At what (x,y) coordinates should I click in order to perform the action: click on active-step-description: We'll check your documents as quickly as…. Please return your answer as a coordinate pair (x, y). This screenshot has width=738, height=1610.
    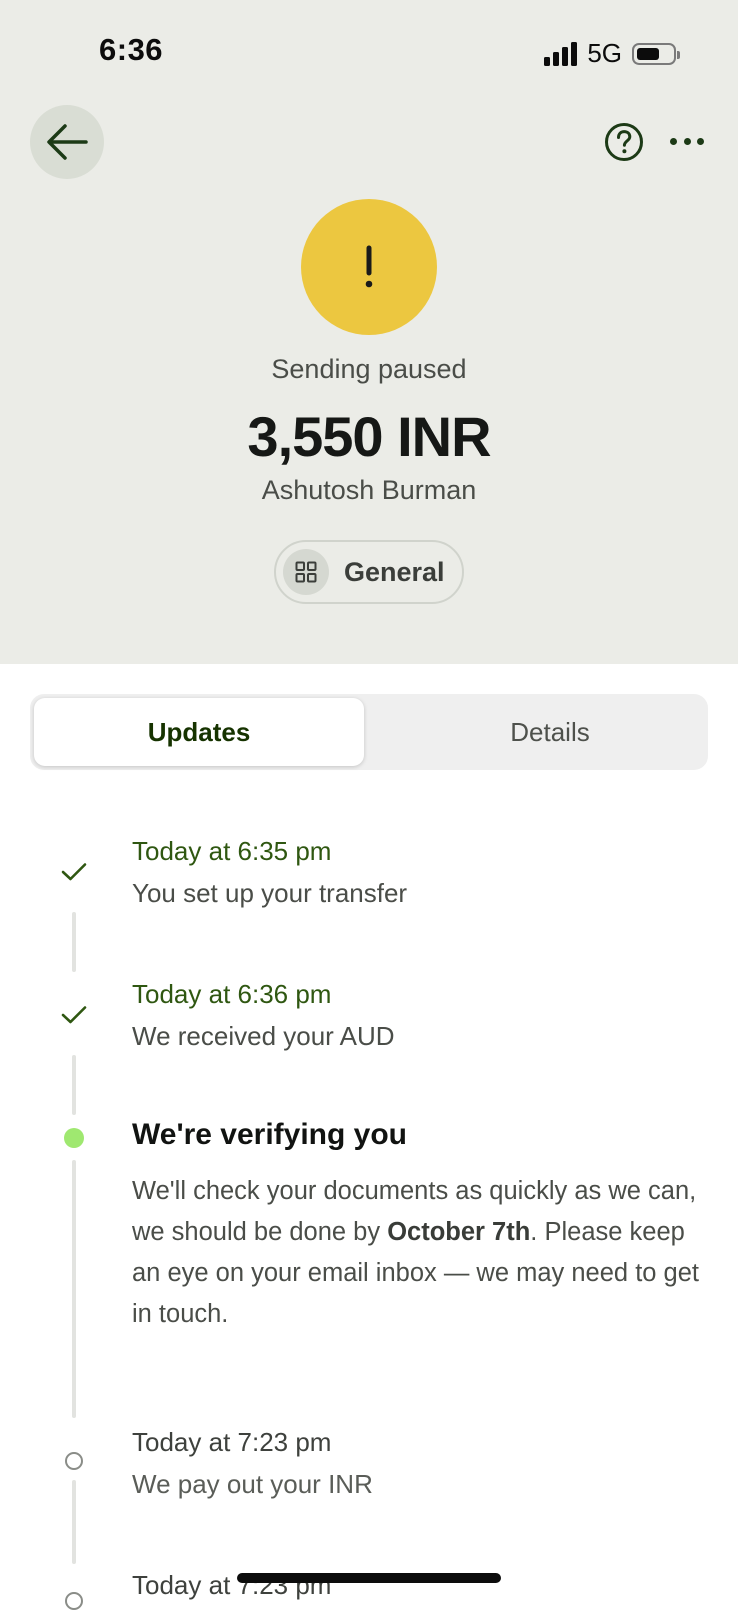
    Looking at the image, I should click on (415, 1252).